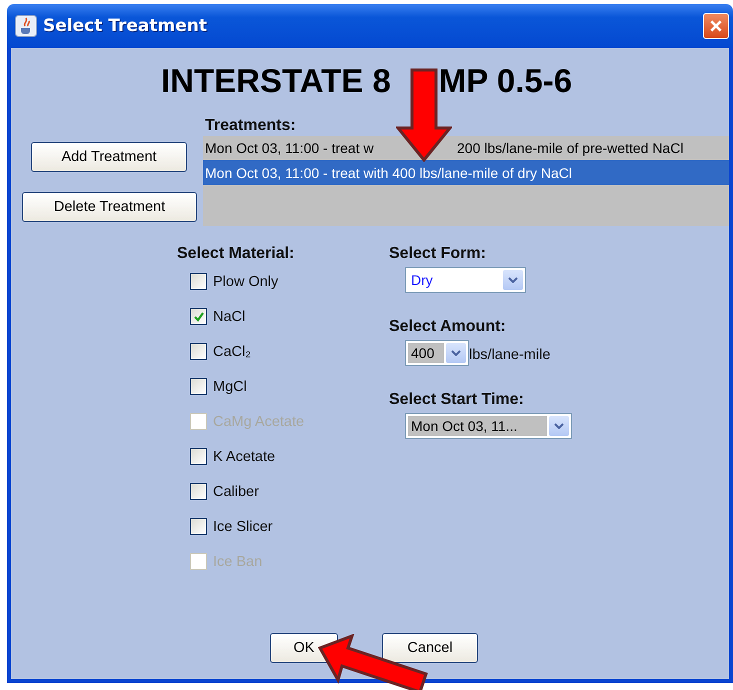  Describe the element at coordinates (457, 400) in the screenshot. I see `start-time-label: Select Start Time:` at that location.